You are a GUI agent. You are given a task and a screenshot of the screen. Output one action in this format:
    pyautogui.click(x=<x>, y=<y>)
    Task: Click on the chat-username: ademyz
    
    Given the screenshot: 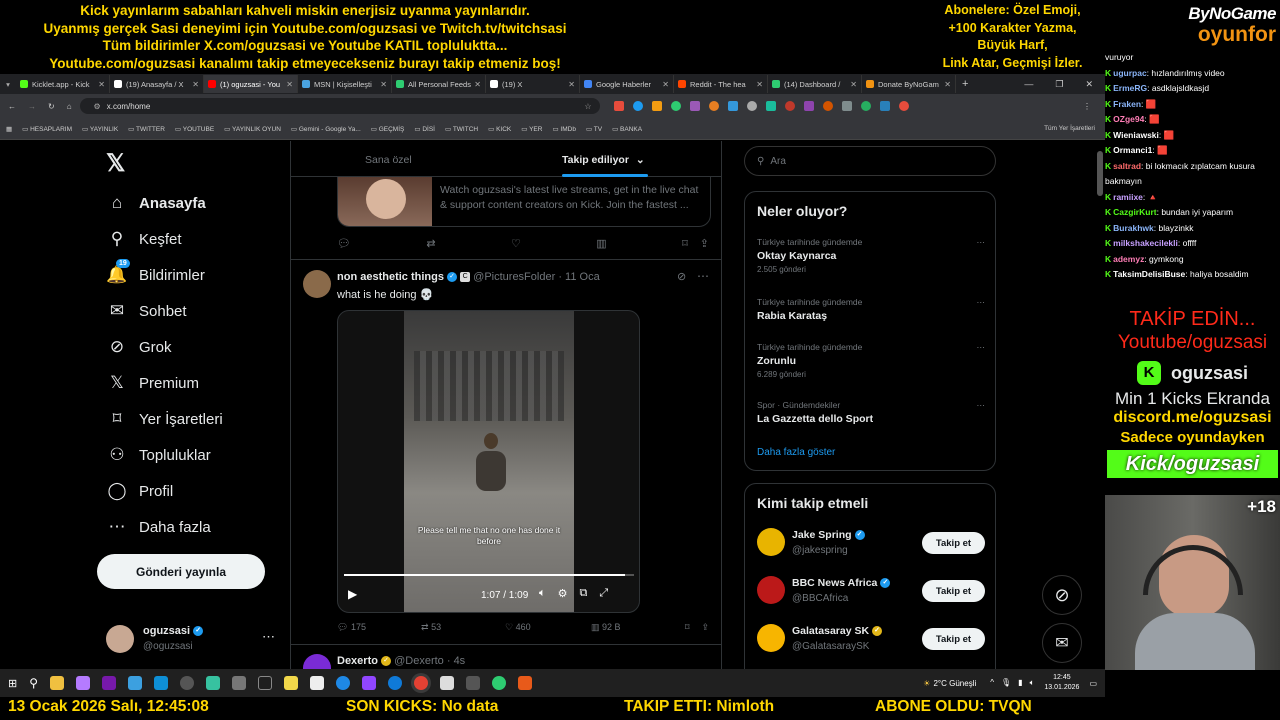 What is the action you would take?
    pyautogui.click(x=1128, y=259)
    